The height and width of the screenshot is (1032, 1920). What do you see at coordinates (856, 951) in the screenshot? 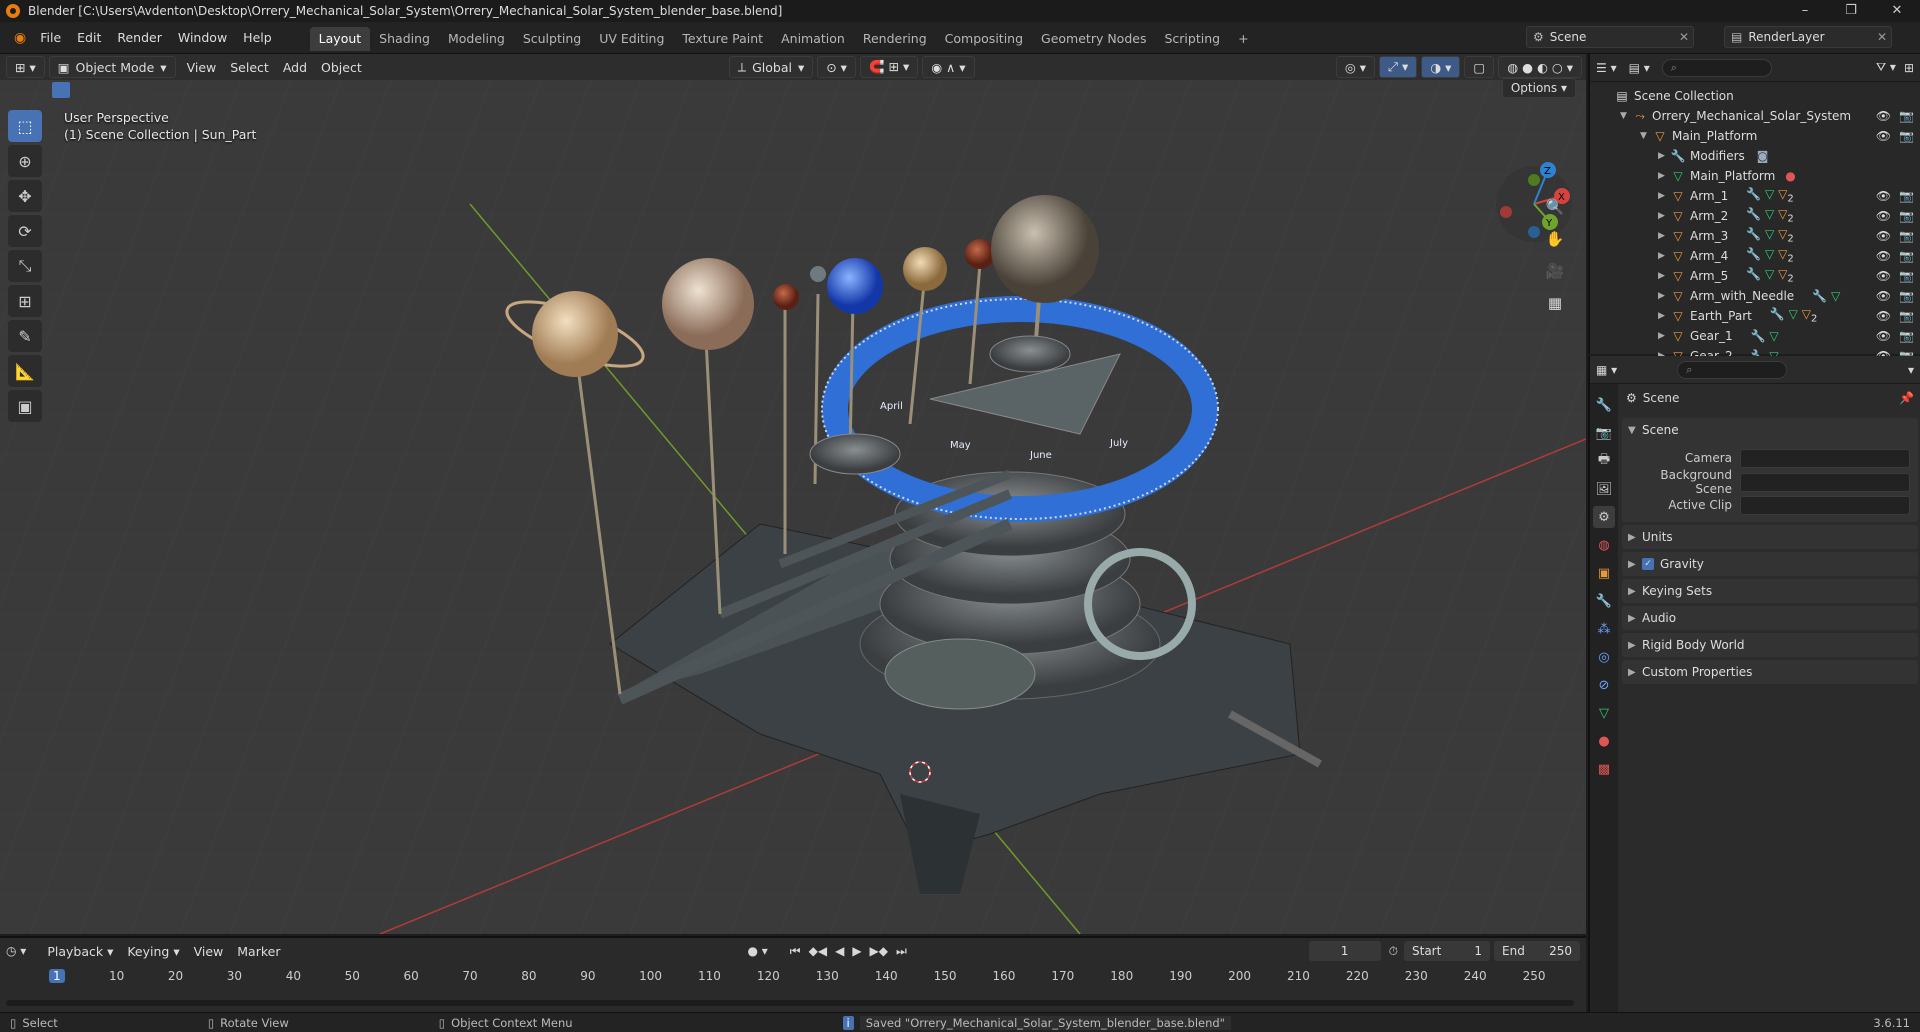
I see `play-icon: ▶` at bounding box center [856, 951].